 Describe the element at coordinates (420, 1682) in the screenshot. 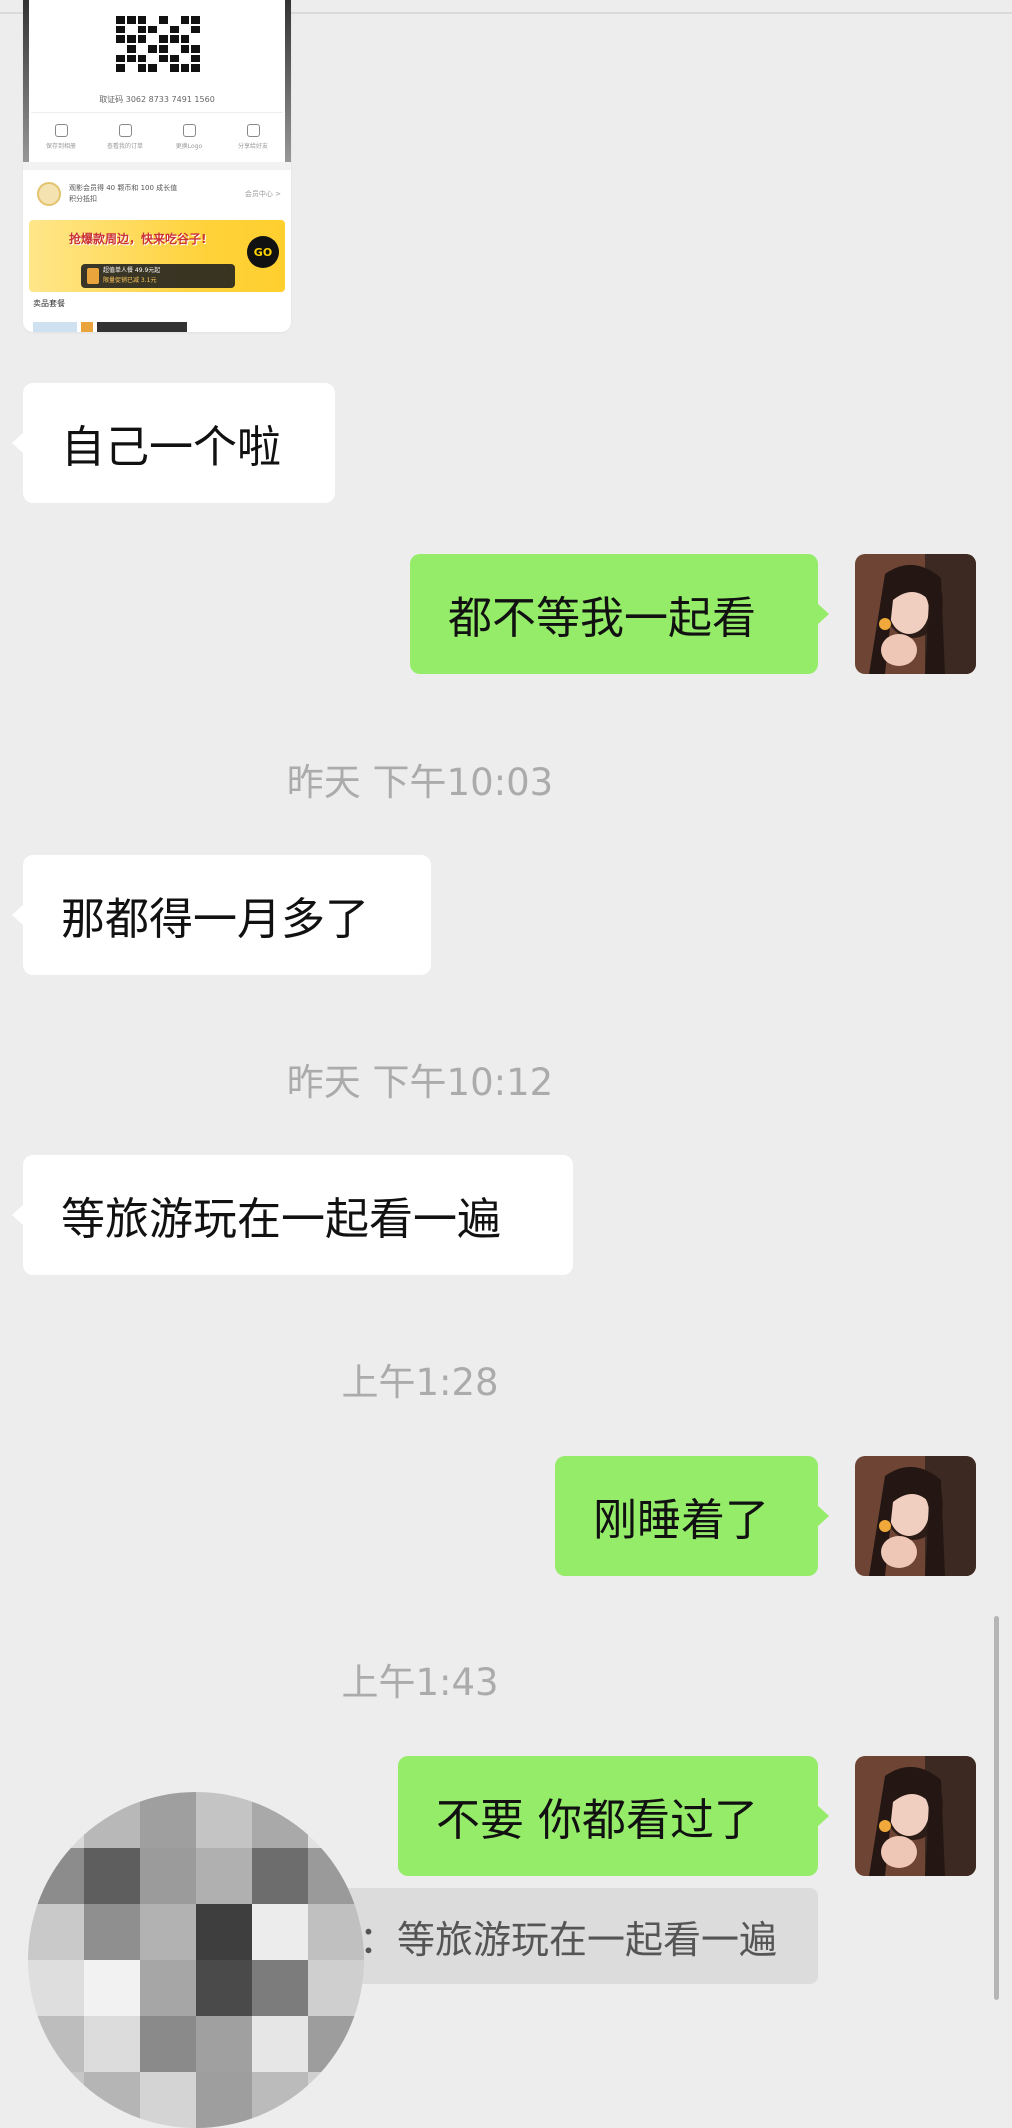

I see `timestamp: 上午1:43` at that location.